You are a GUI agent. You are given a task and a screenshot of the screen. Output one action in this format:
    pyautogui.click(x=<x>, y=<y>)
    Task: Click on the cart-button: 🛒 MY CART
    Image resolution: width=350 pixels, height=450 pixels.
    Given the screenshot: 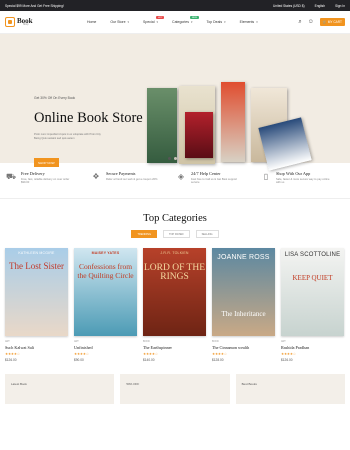 What is the action you would take?
    pyautogui.click(x=332, y=22)
    